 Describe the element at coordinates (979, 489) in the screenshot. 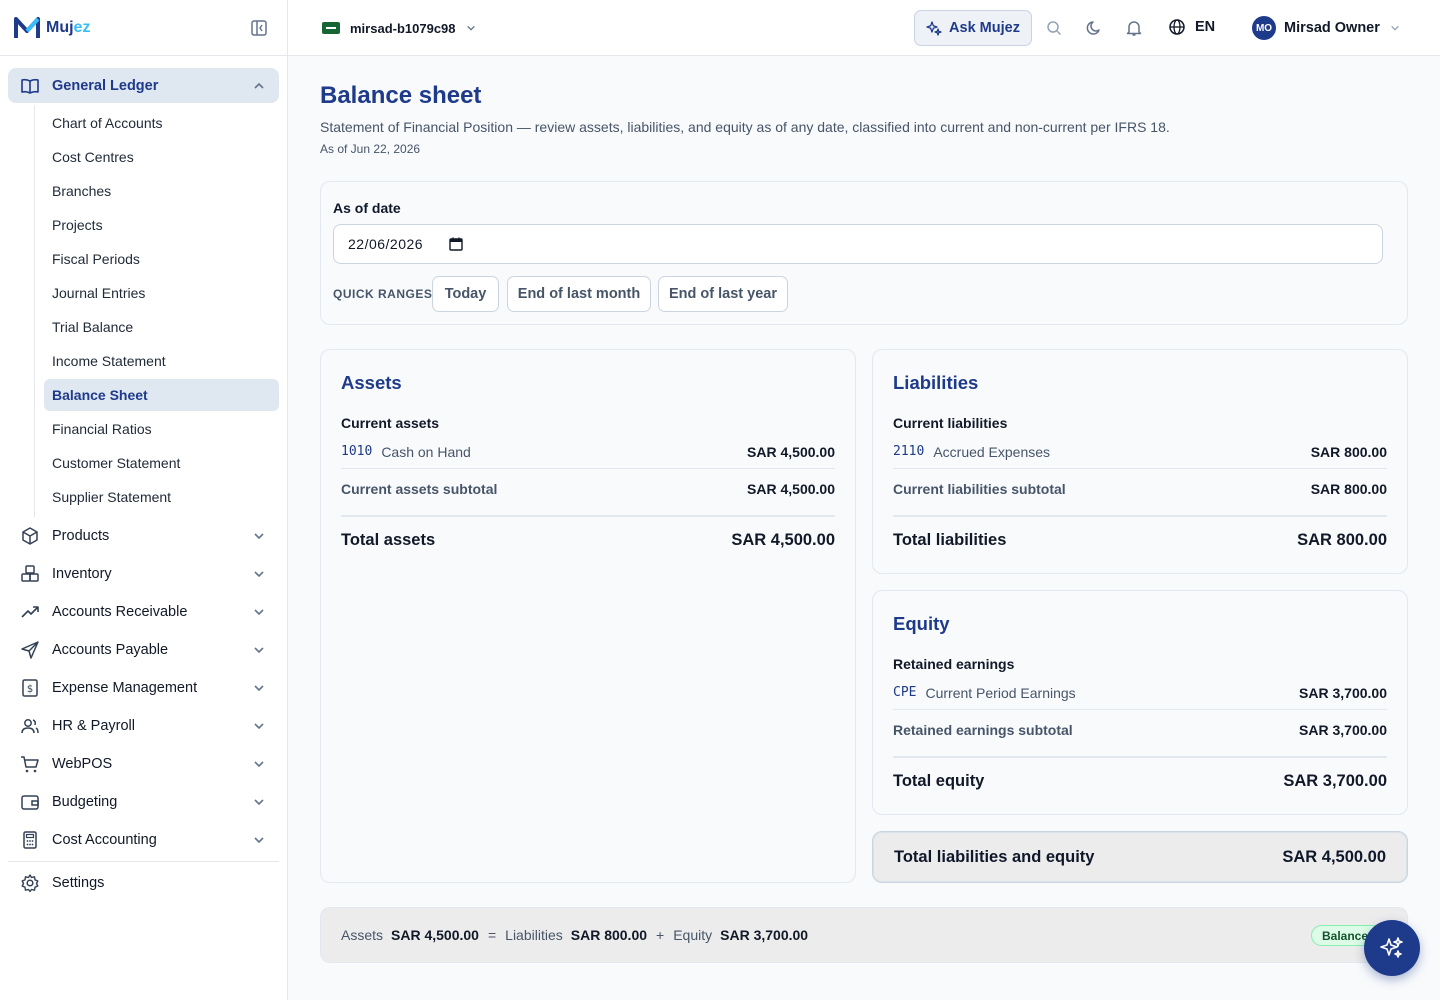

I see `subtotal-label: Current liabilities subtotal` at that location.